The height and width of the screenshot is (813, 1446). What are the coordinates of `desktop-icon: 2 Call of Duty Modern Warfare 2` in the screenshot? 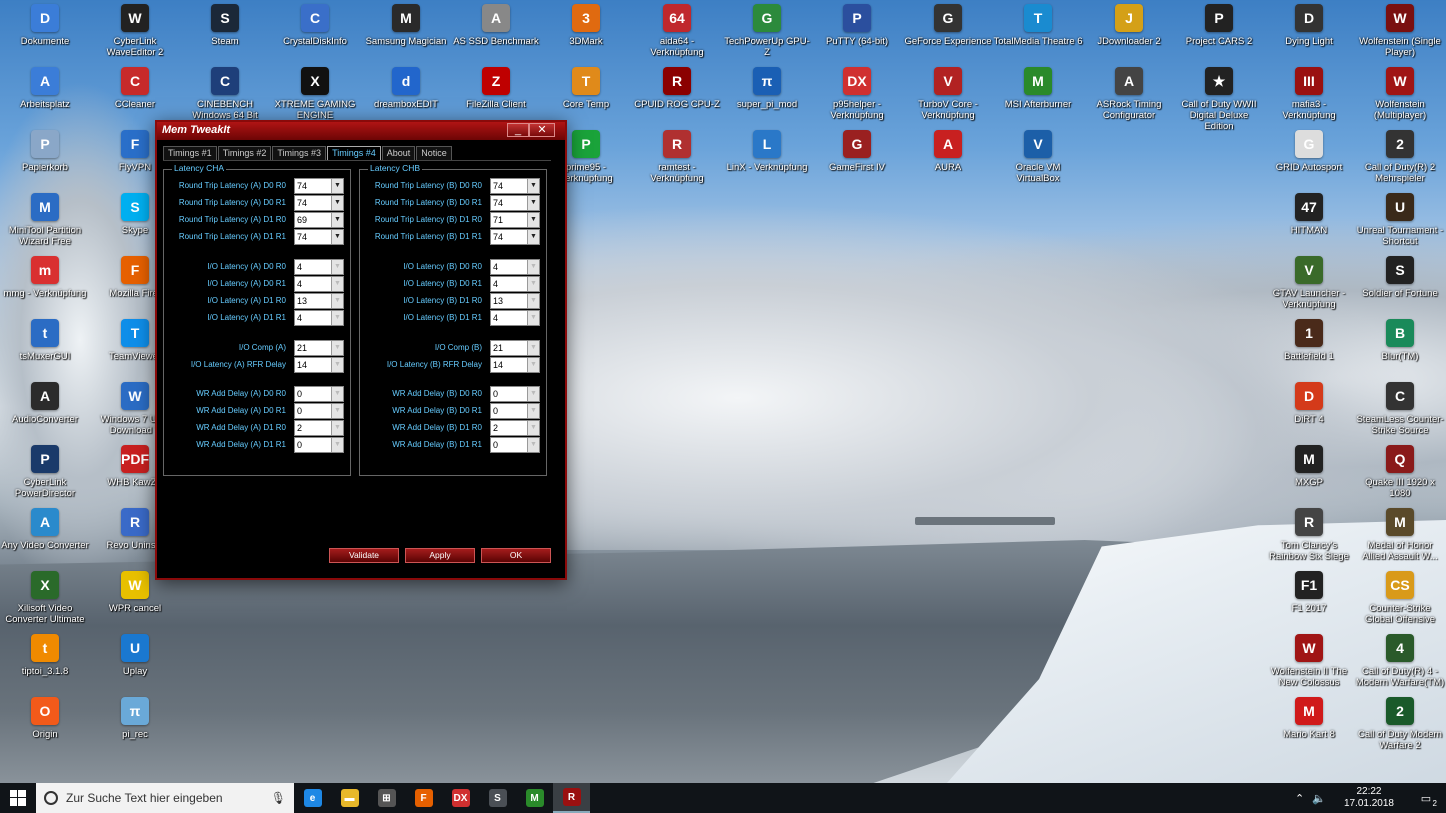 It's located at (1400, 724).